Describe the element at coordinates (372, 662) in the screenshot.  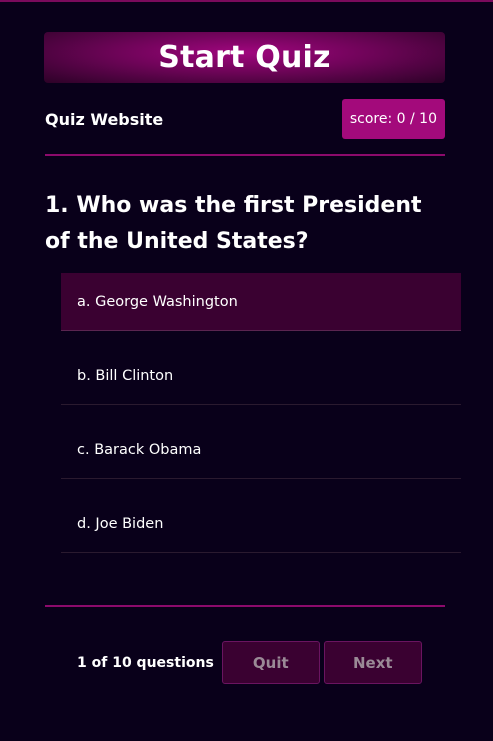
I see `next-button: Next` at that location.